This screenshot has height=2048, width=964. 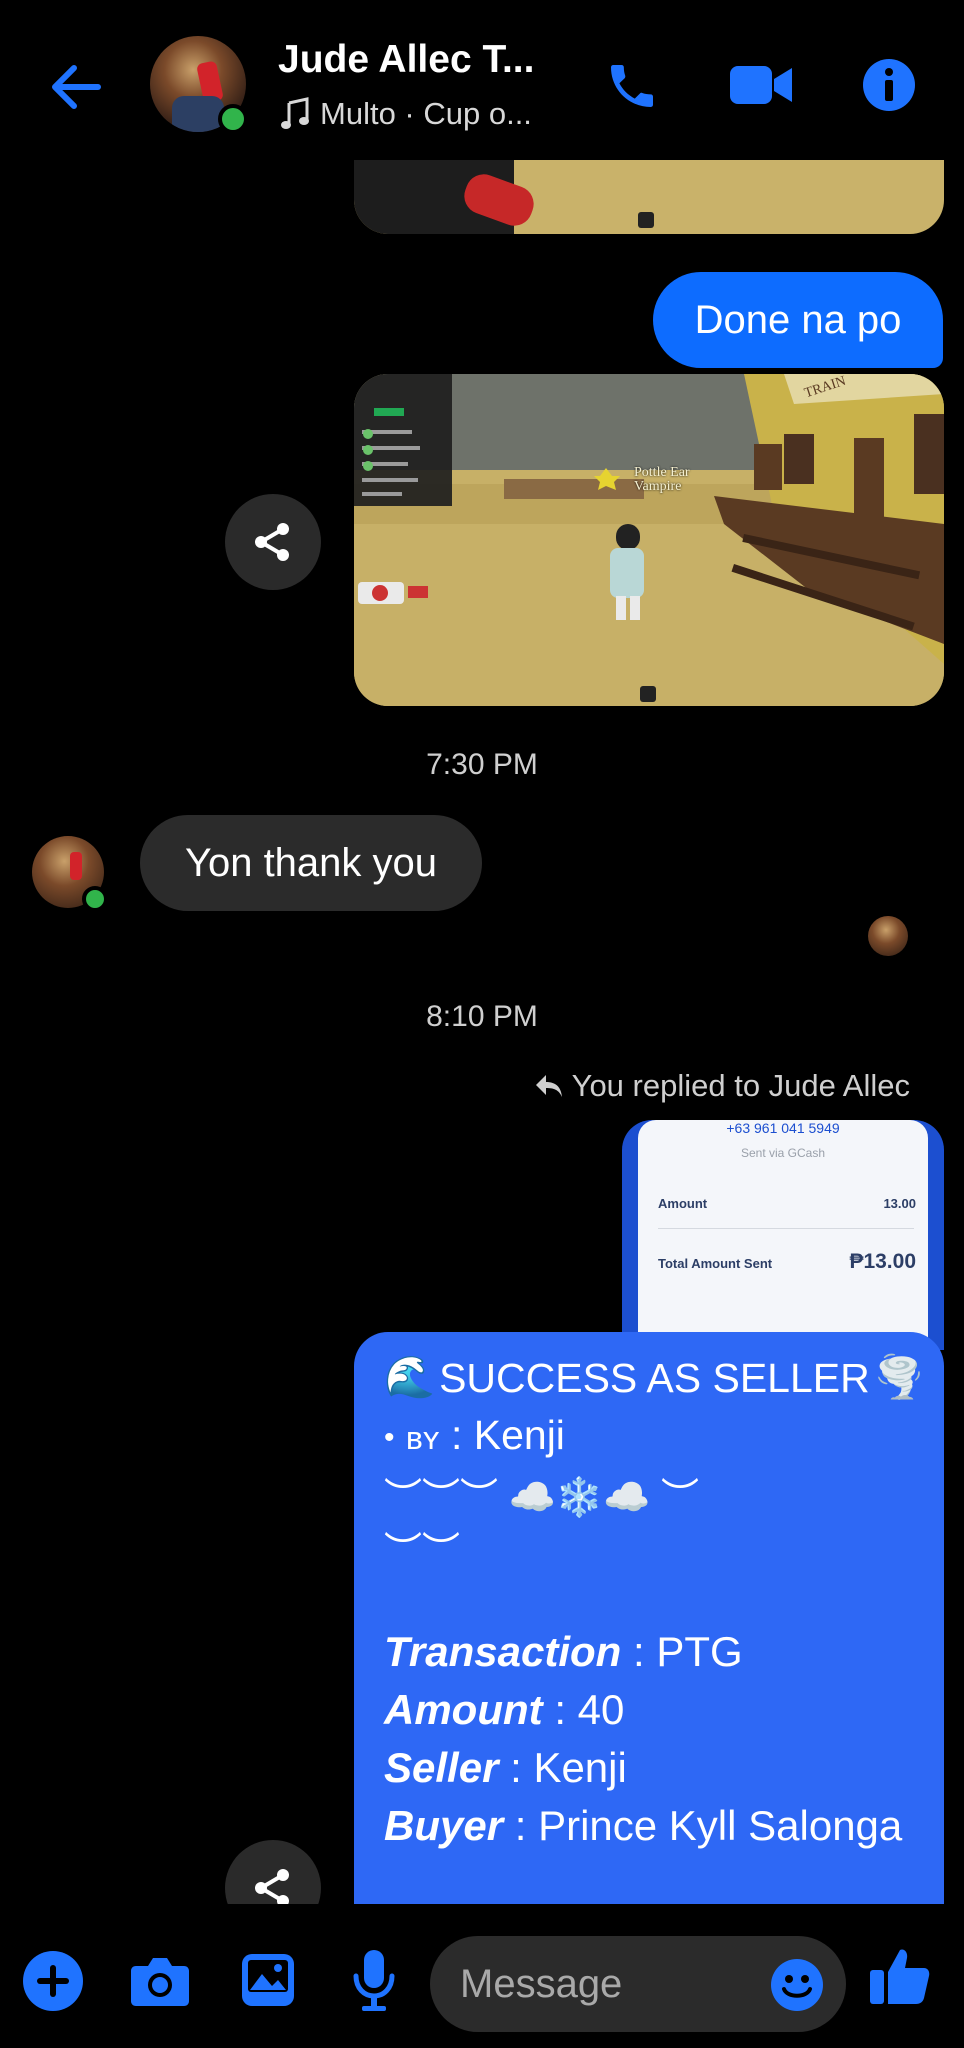 I want to click on info-icon, so click(x=889, y=85).